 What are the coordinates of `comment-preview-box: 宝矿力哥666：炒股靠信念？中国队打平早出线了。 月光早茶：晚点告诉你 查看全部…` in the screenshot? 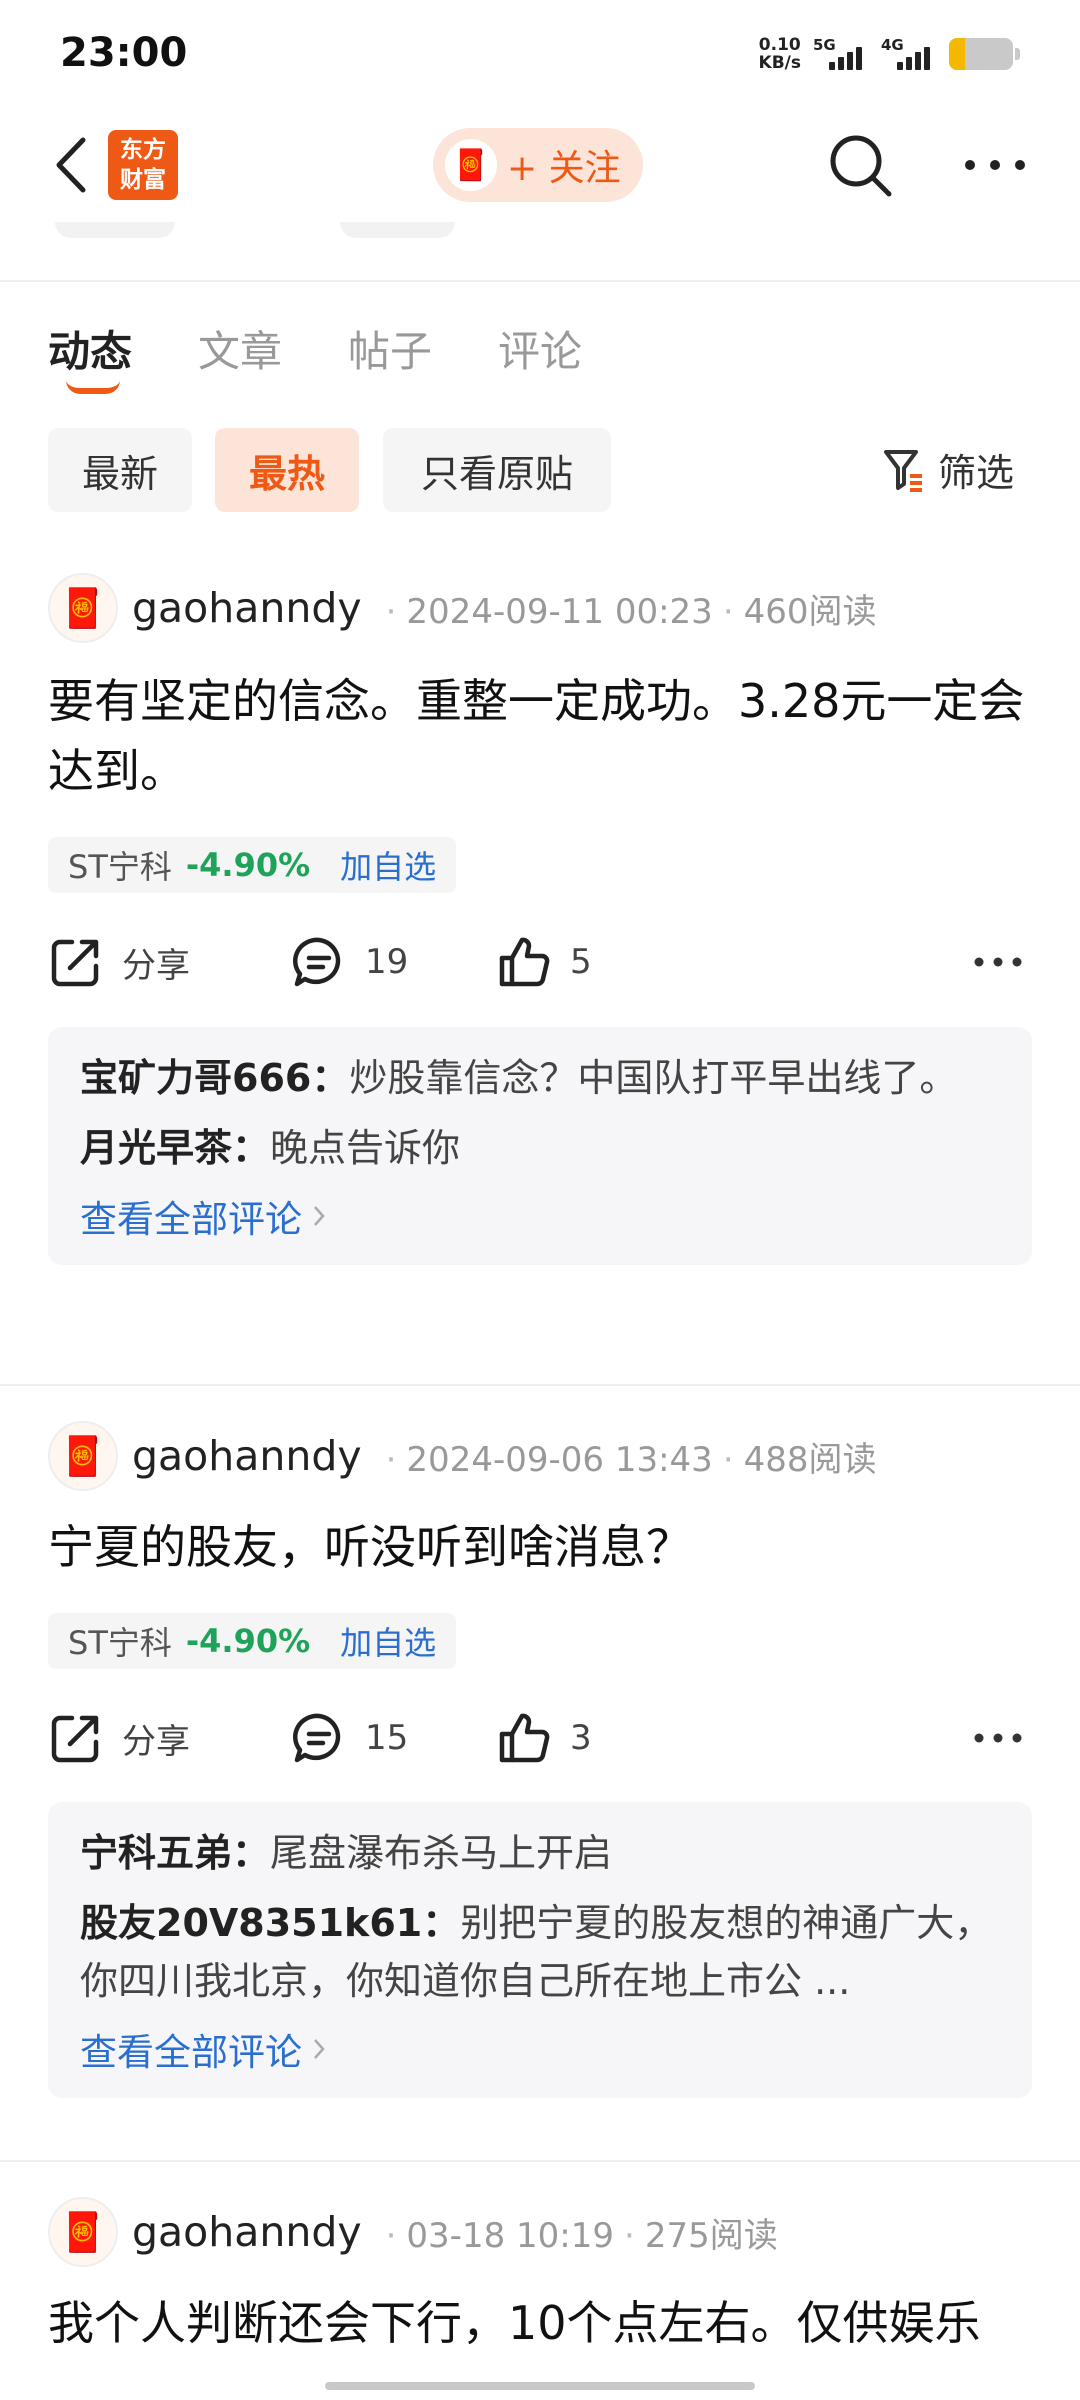 It's located at (540, 1146).